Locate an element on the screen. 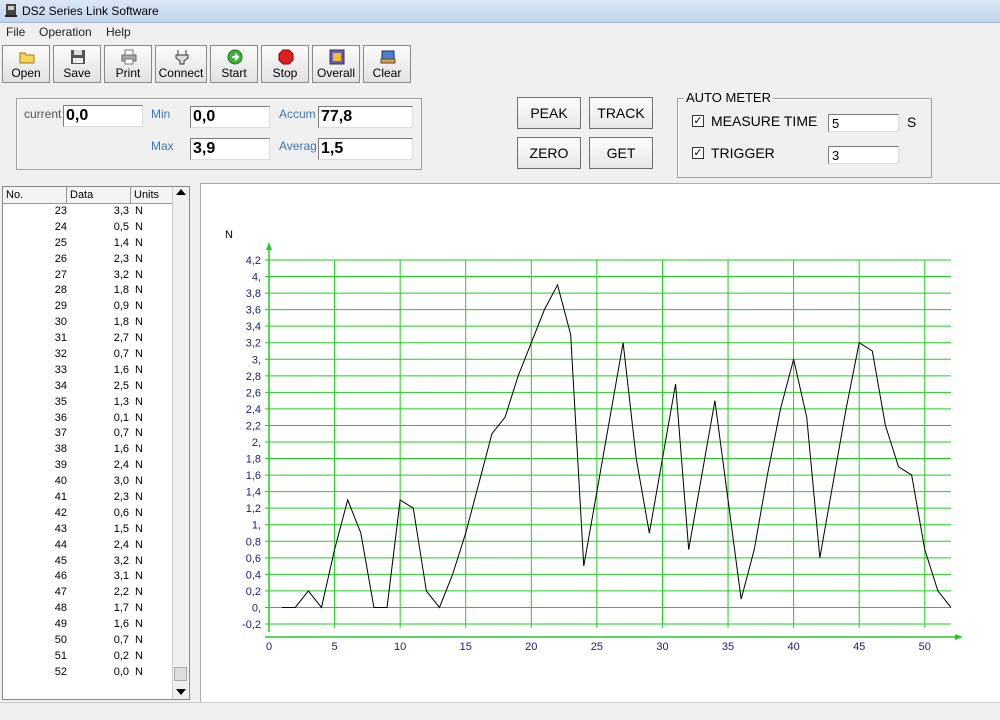  table-row: 50 0,7 N is located at coordinates (89, 641).